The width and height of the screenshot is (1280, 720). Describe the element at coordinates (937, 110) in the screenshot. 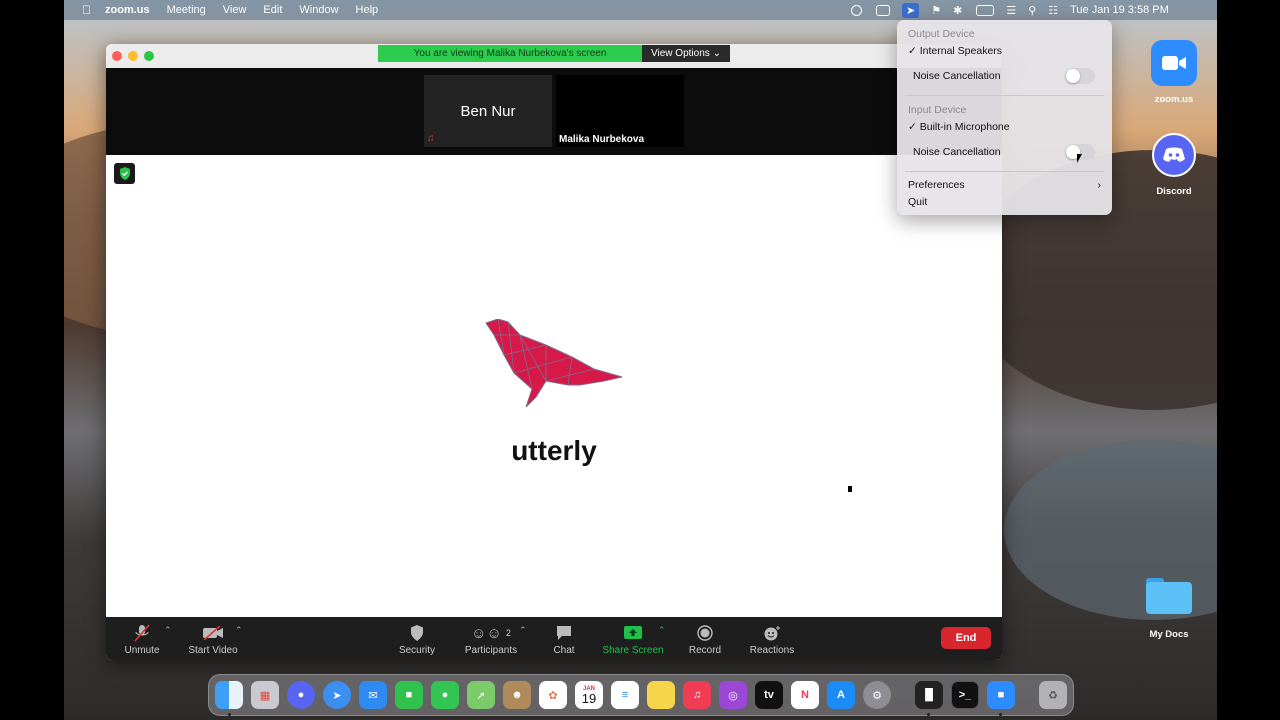

I see `input-device-header: Input Device` at that location.